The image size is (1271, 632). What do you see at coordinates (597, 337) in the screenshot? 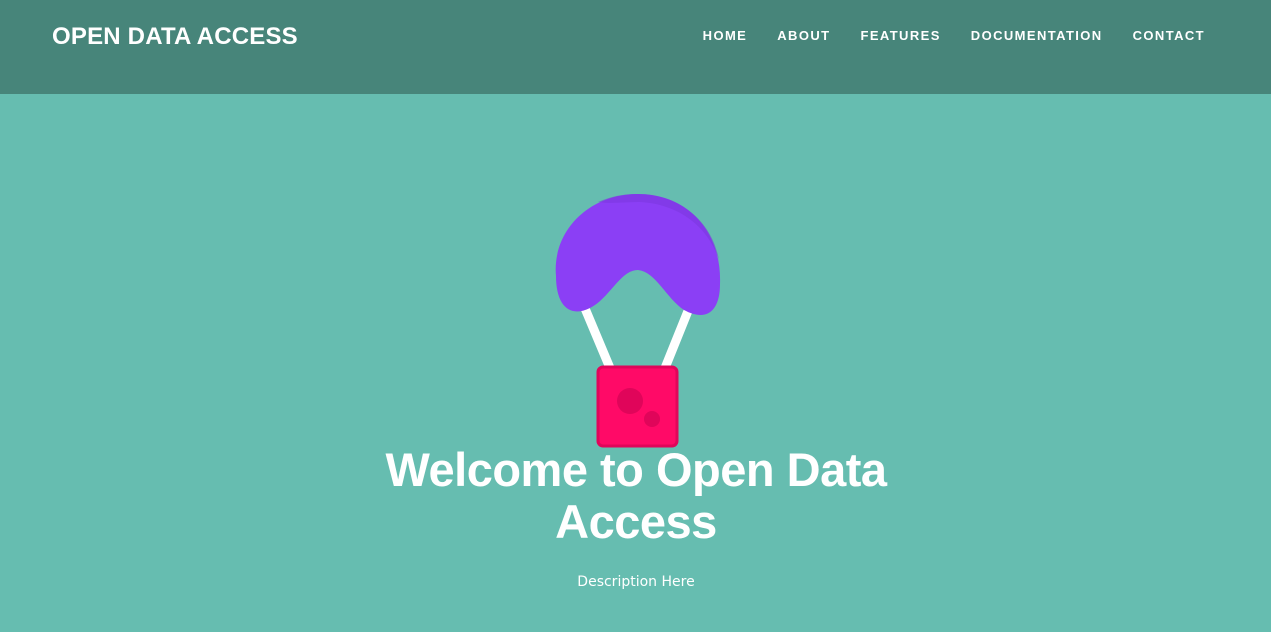
I see `parachute-strap-left` at bounding box center [597, 337].